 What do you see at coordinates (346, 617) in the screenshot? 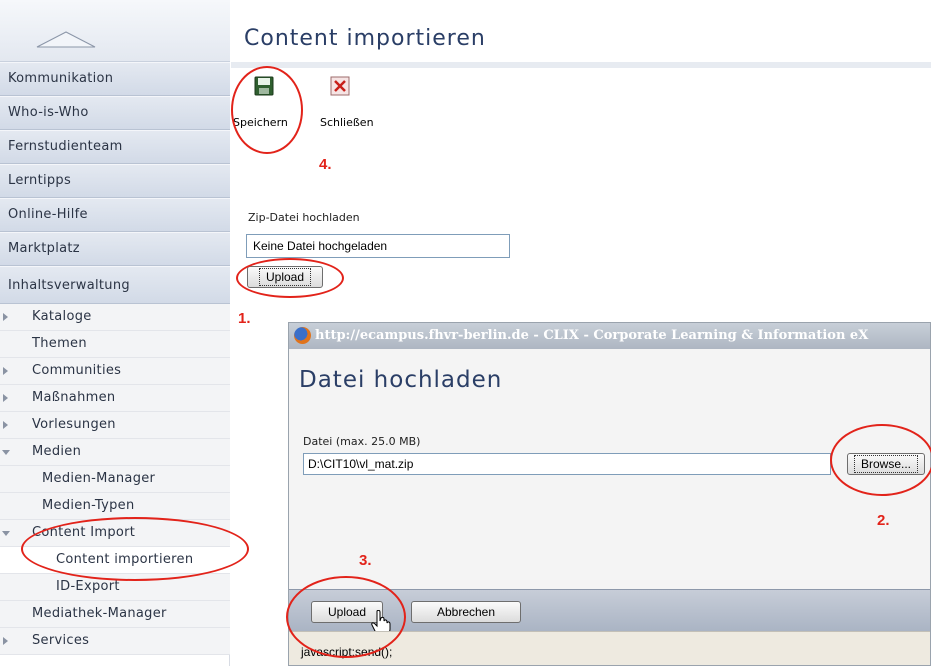
I see `annotation-ring-dialog-upload` at bounding box center [346, 617].